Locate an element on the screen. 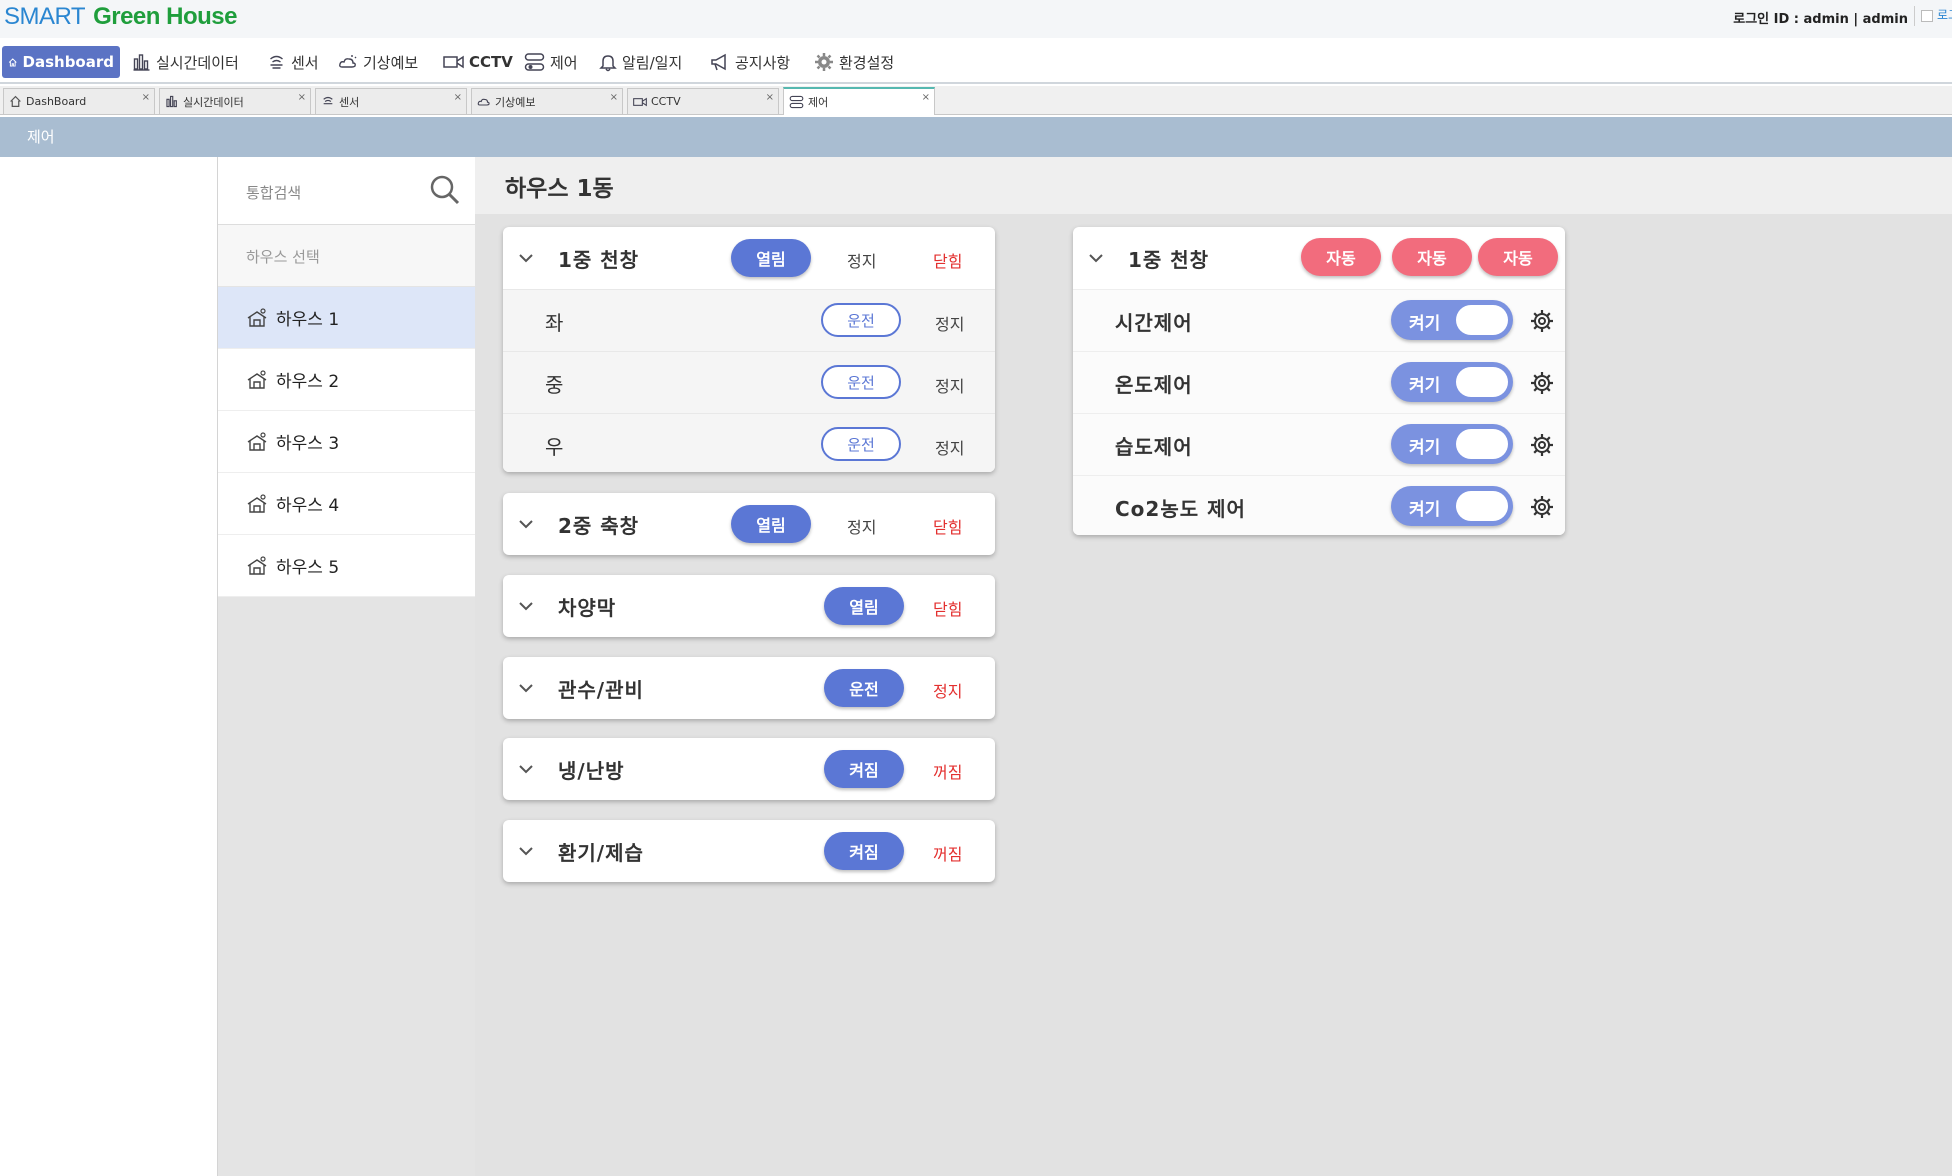  card-irrigation: 관수/관비 운전 정지 is located at coordinates (749, 688).